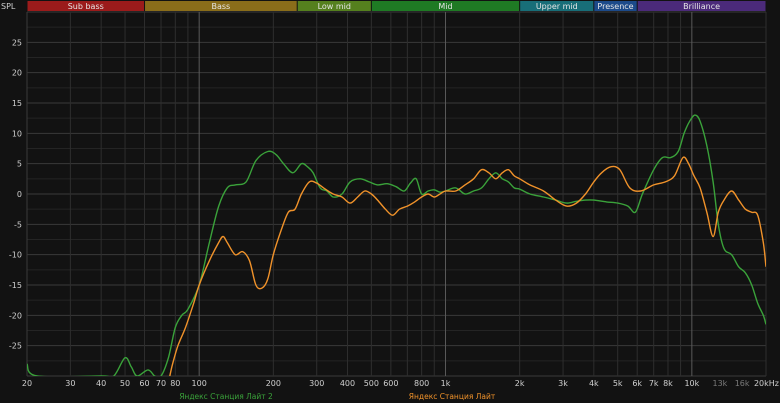 The width and height of the screenshot is (780, 403). What do you see at coordinates (557, 6) in the screenshot?
I see `band-label: Upper mid` at bounding box center [557, 6].